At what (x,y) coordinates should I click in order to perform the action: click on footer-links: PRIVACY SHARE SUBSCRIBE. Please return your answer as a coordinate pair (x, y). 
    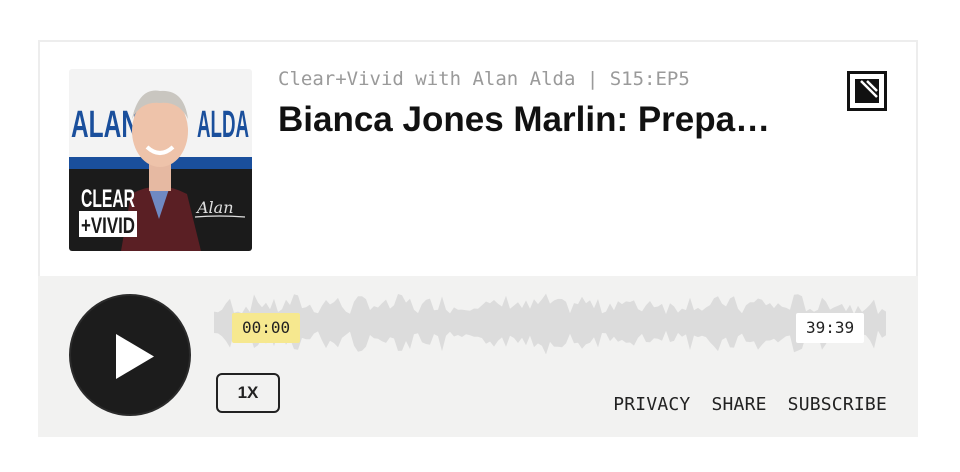
    Looking at the image, I should click on (750, 404).